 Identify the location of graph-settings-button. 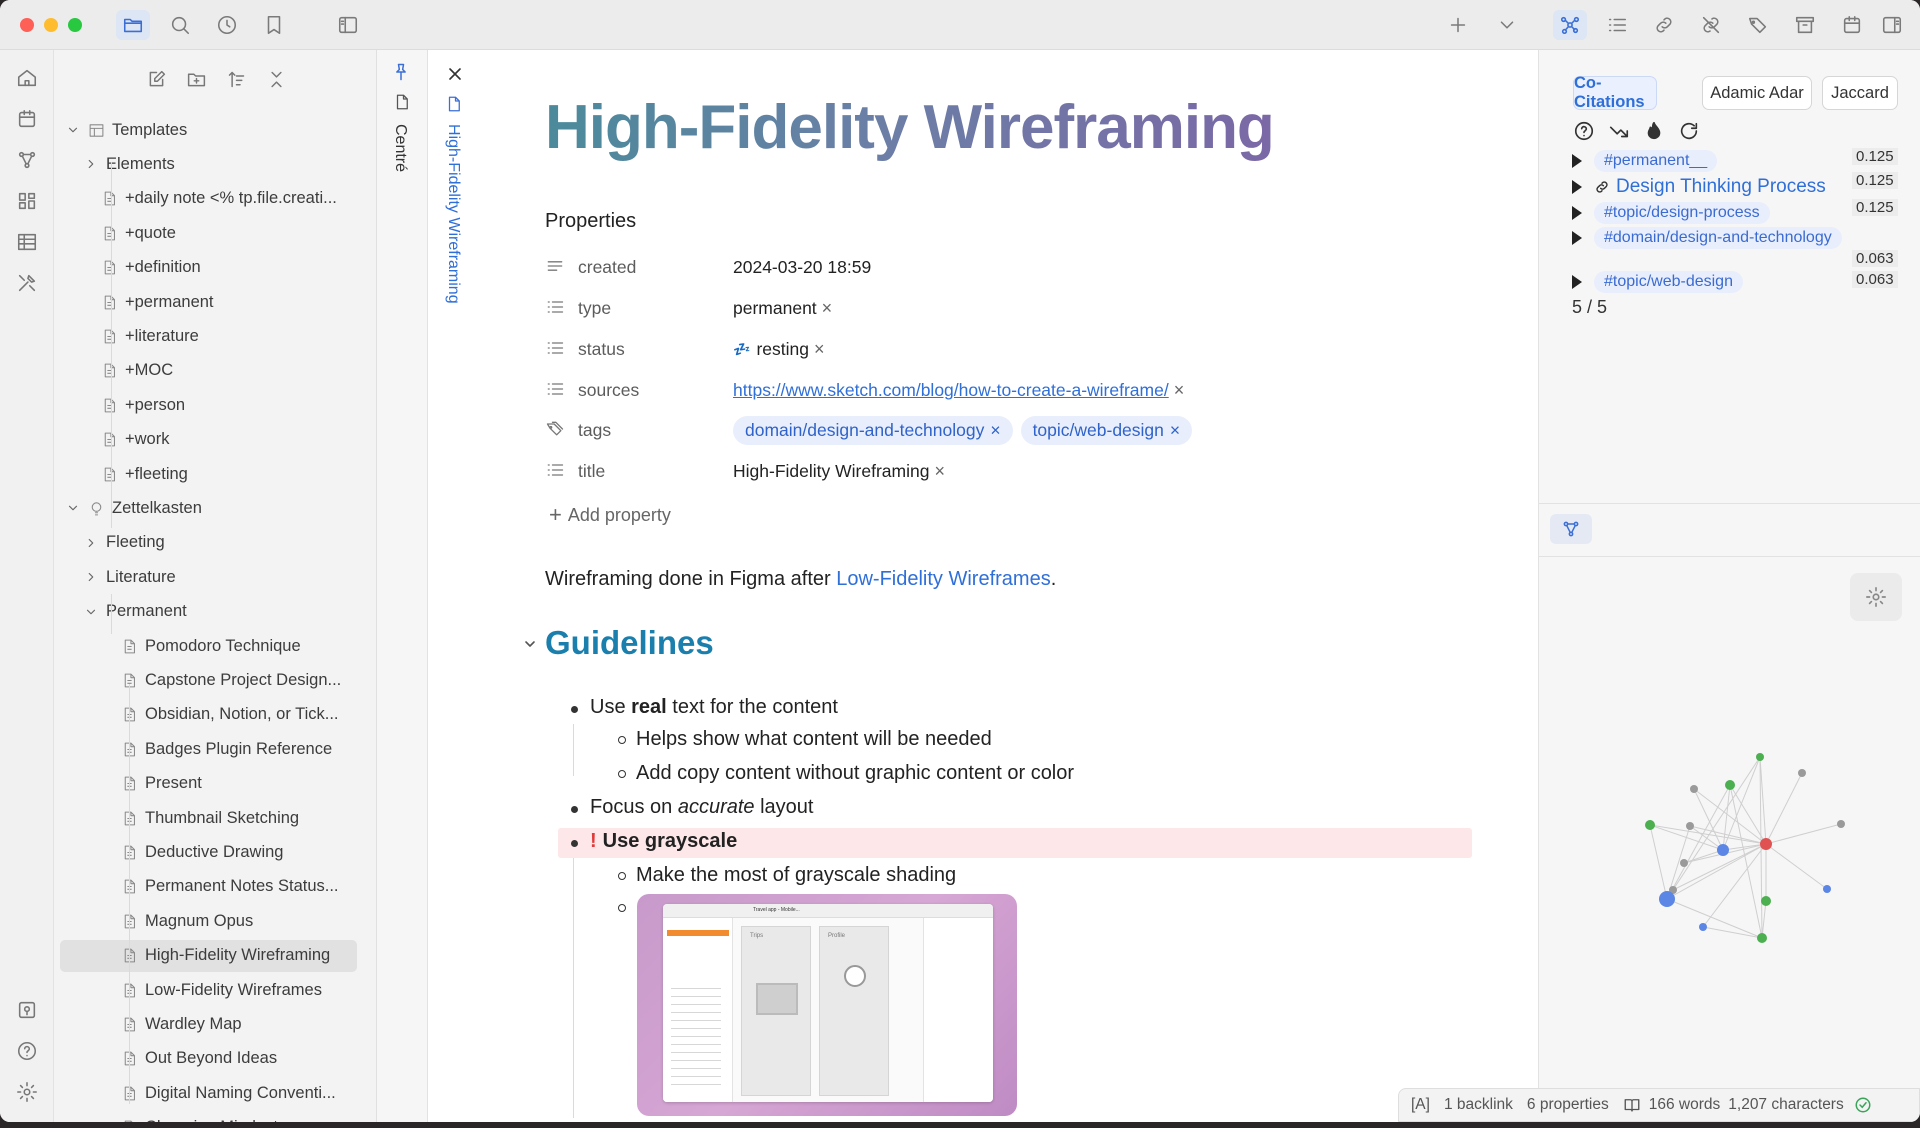
(1876, 597).